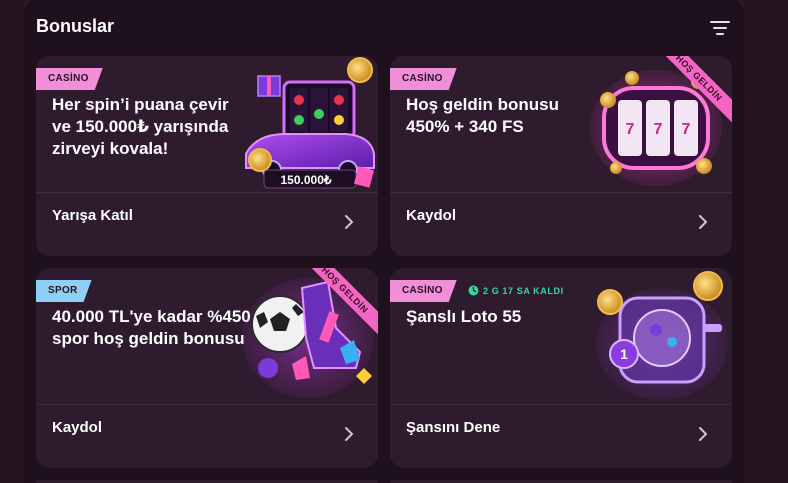 This screenshot has height=483, width=788. Describe the element at coordinates (305, 180) in the screenshot. I see `prize-amount-label: 150.000₺` at that location.